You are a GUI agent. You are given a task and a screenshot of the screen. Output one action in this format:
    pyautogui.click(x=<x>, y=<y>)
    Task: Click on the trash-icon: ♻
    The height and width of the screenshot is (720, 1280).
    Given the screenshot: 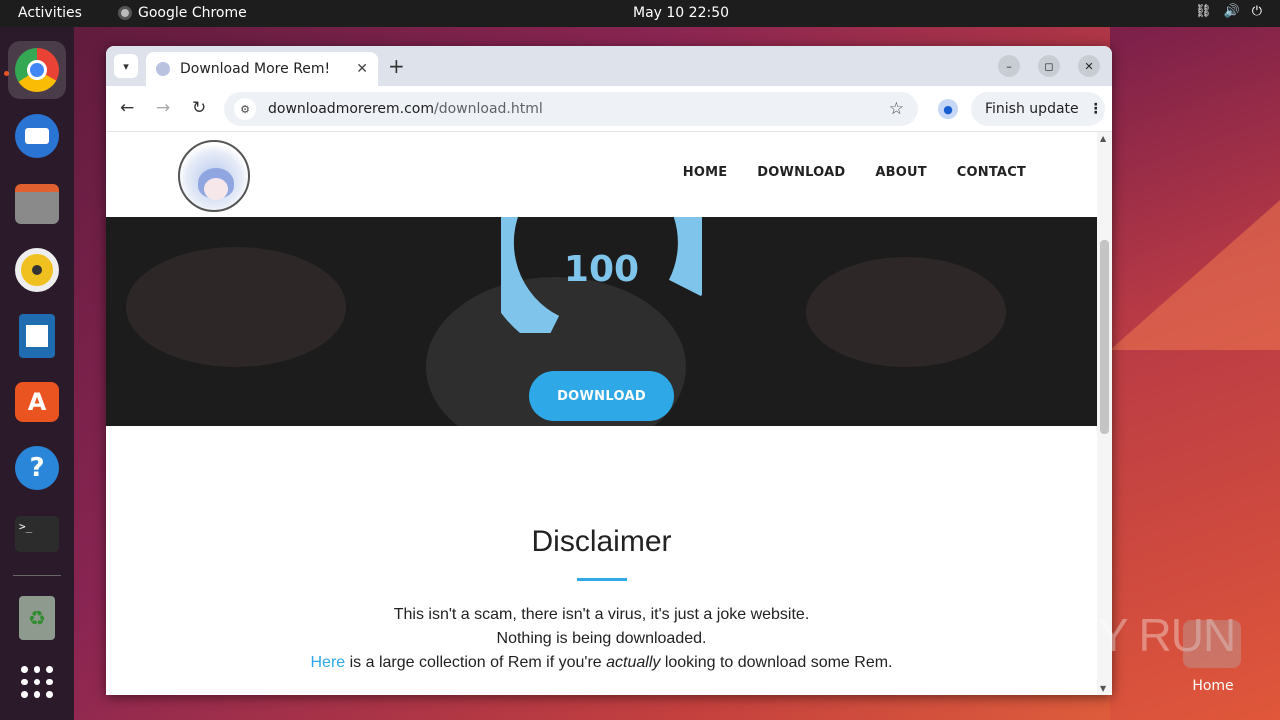 What is the action you would take?
    pyautogui.click(x=37, y=618)
    